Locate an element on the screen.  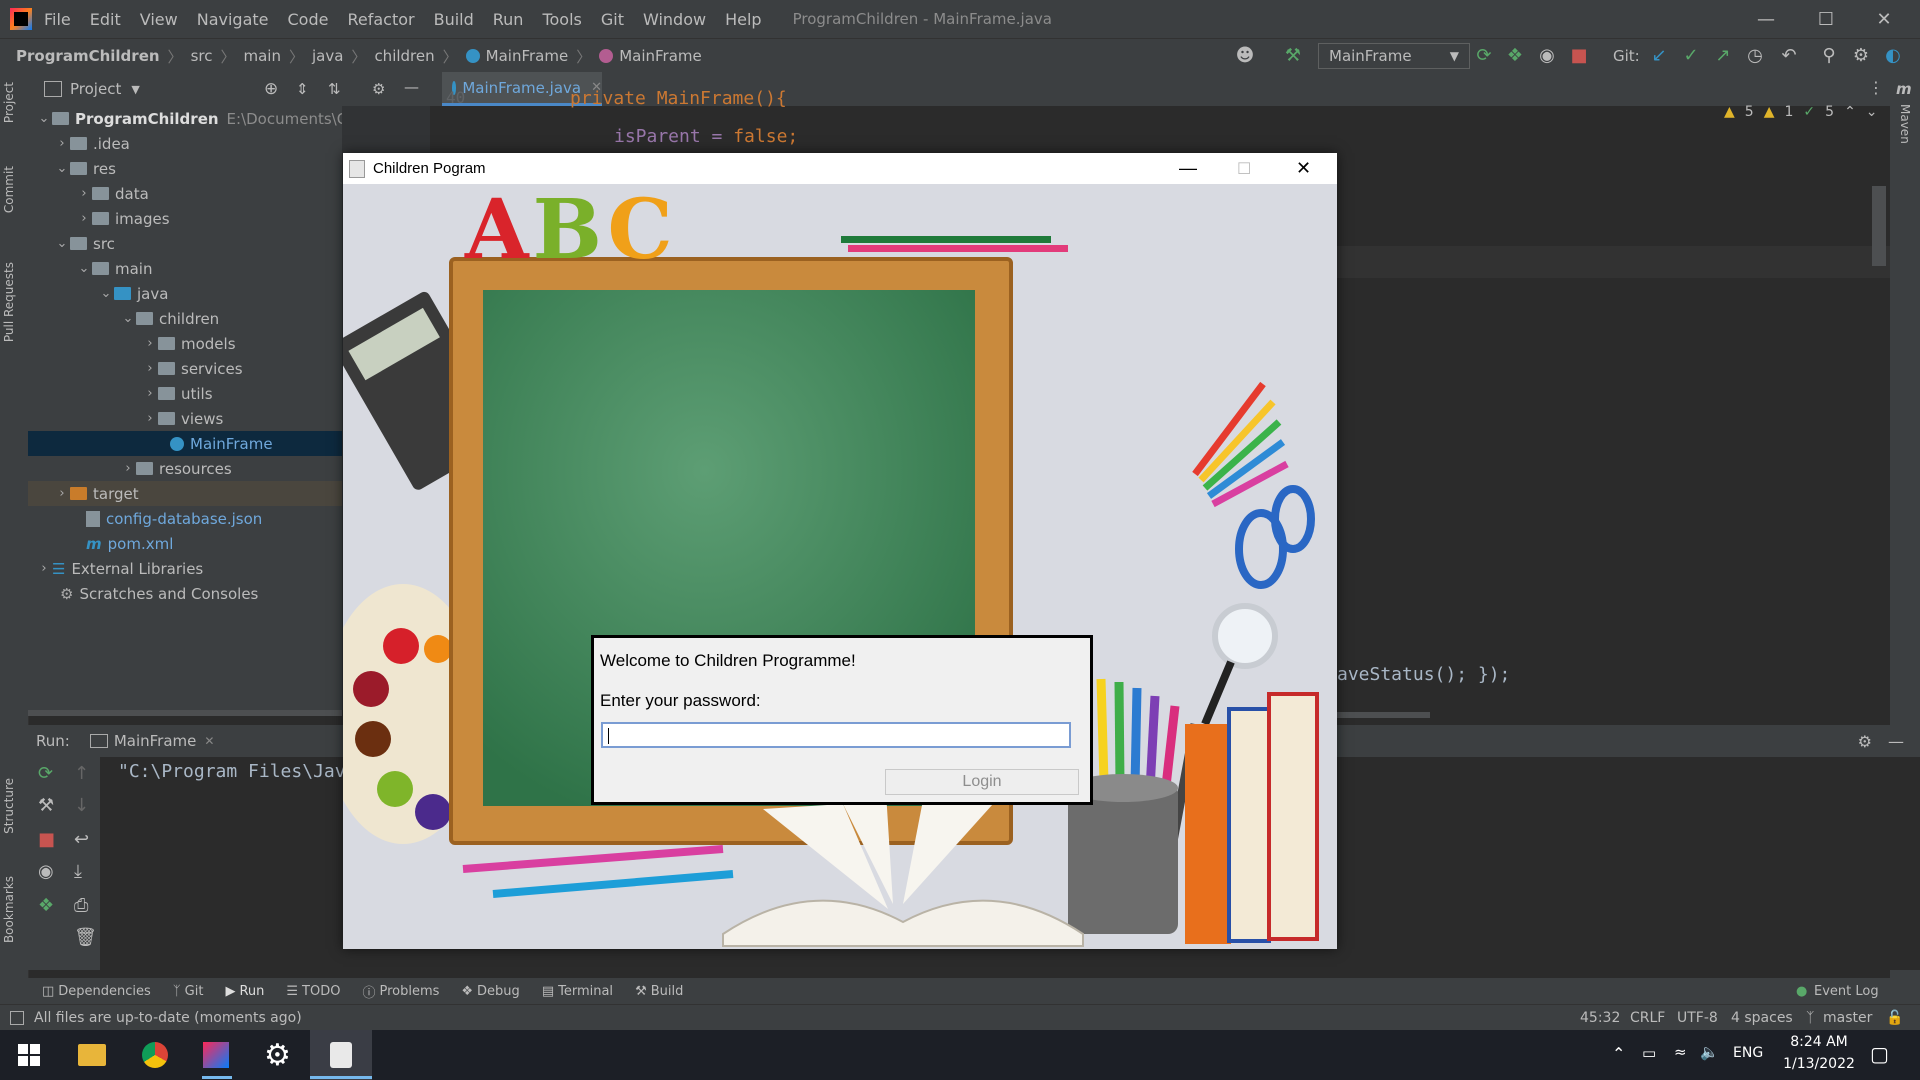
wifi-icon: ≈ is located at coordinates (1680, 1052).